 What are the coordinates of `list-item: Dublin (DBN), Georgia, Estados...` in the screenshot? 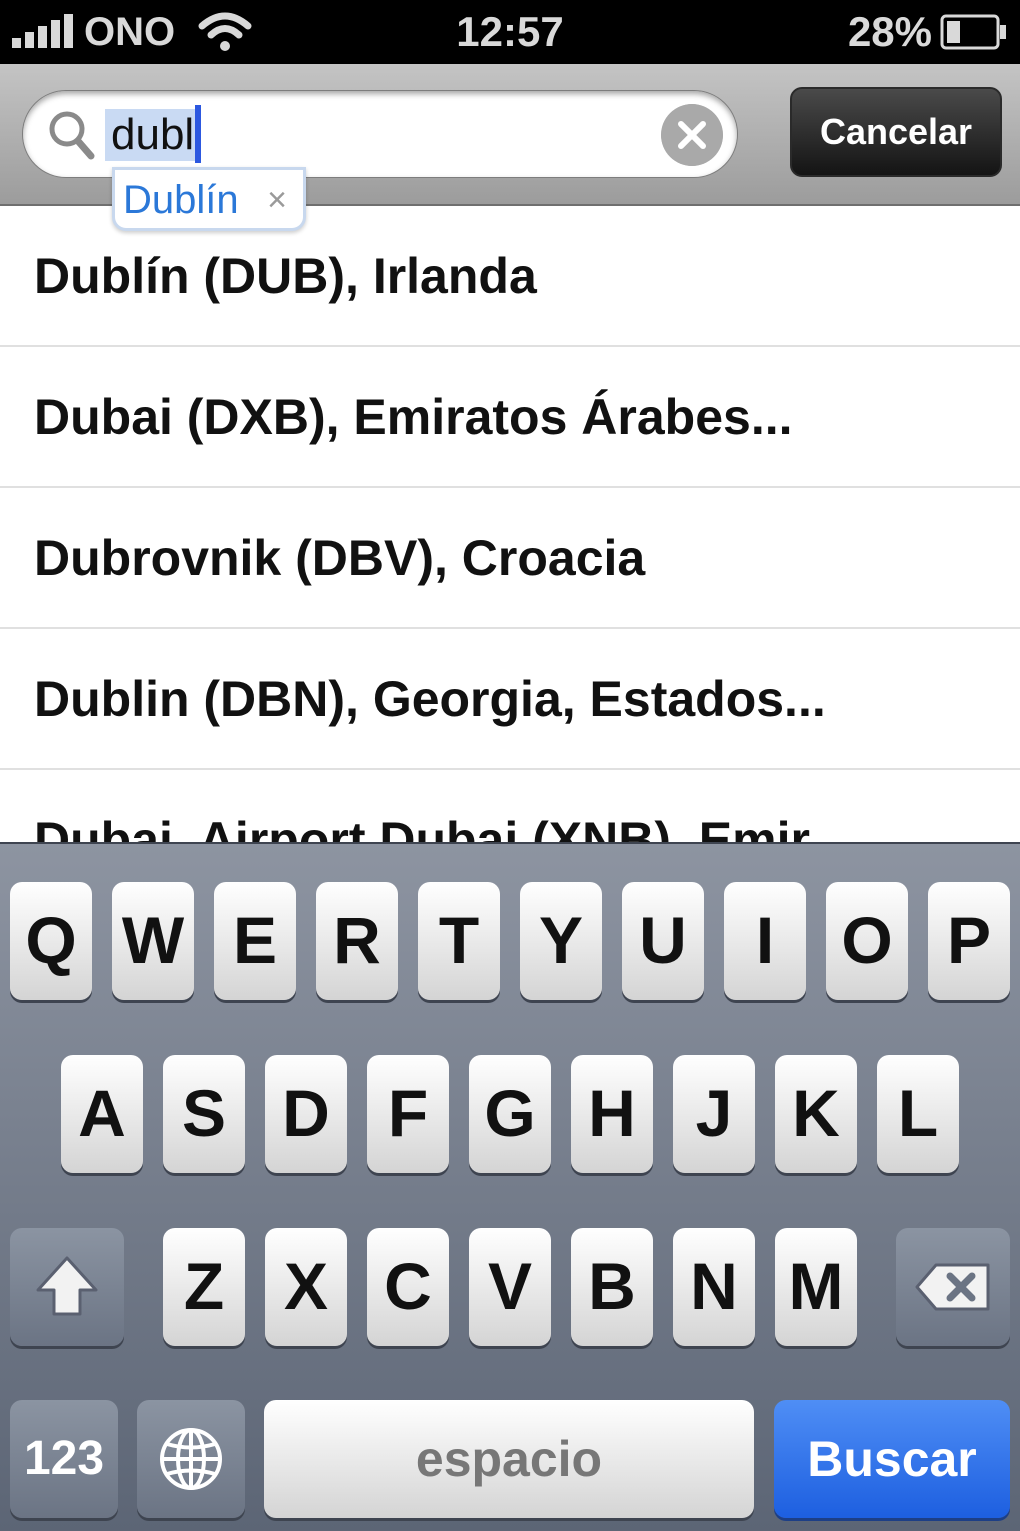 It's located at (510, 699).